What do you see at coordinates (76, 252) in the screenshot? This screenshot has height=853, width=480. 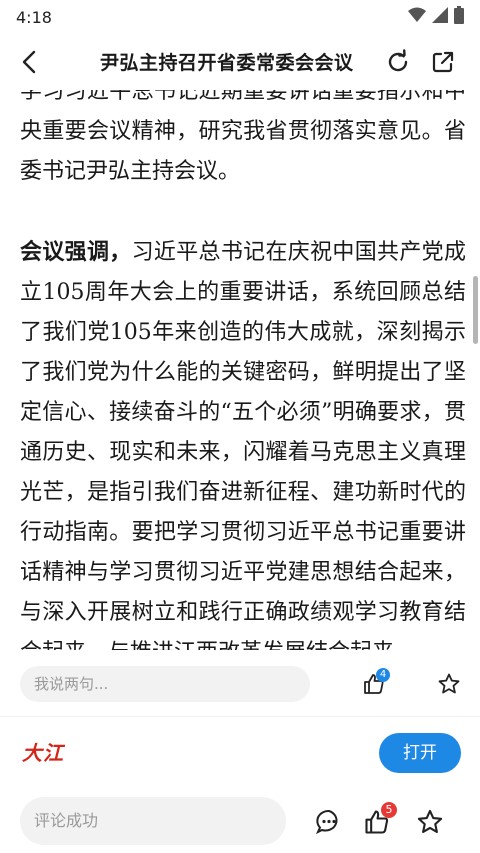 I see `paragraph-lead: 会议强调，` at bounding box center [76, 252].